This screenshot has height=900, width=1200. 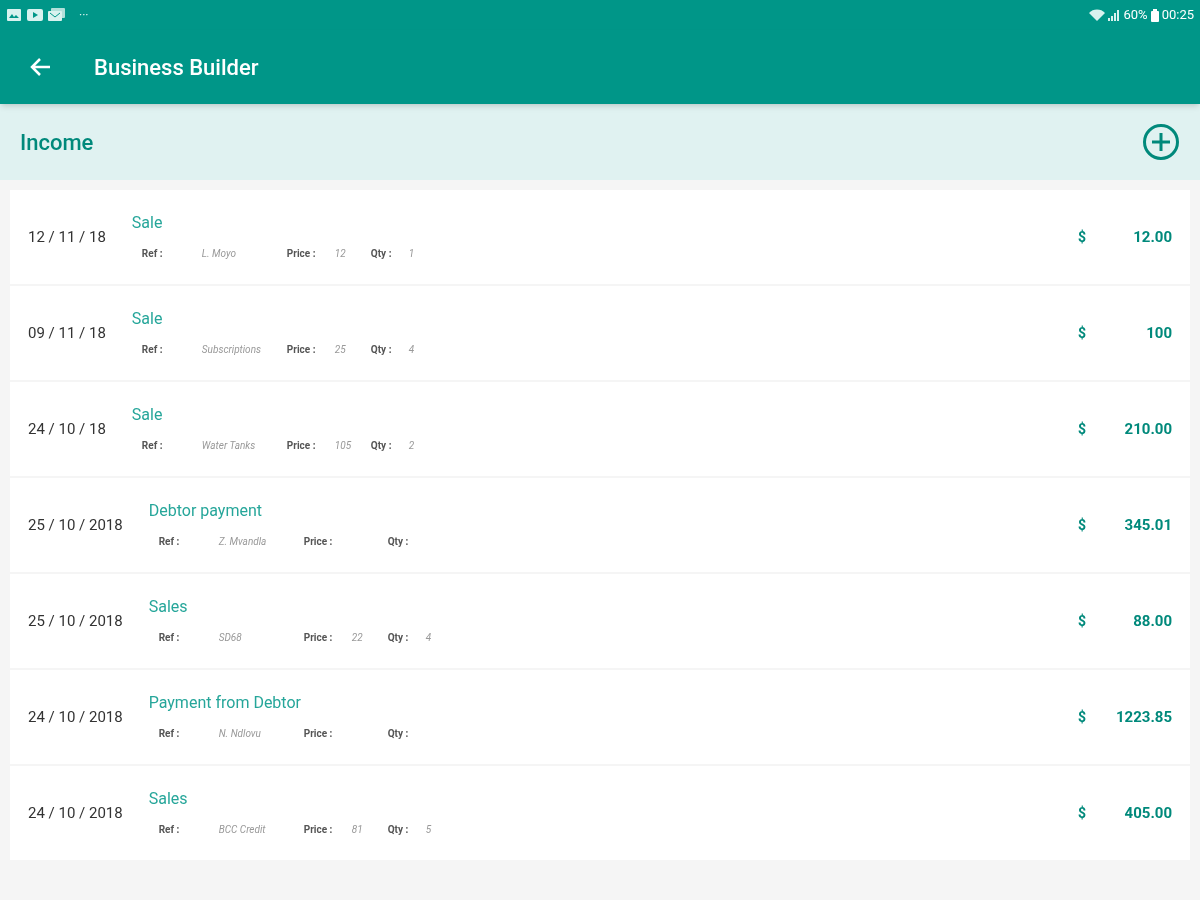 I want to click on field-value: 5, so click(x=429, y=830).